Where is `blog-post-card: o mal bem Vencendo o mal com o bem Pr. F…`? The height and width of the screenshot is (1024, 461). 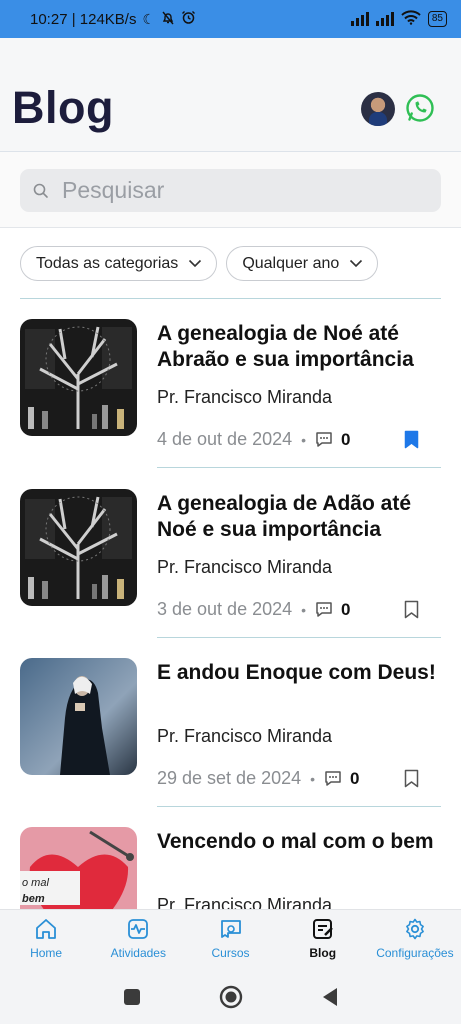 blog-post-card: o mal bem Vencendo o mal com o bem Pr. F… is located at coordinates (230, 868).